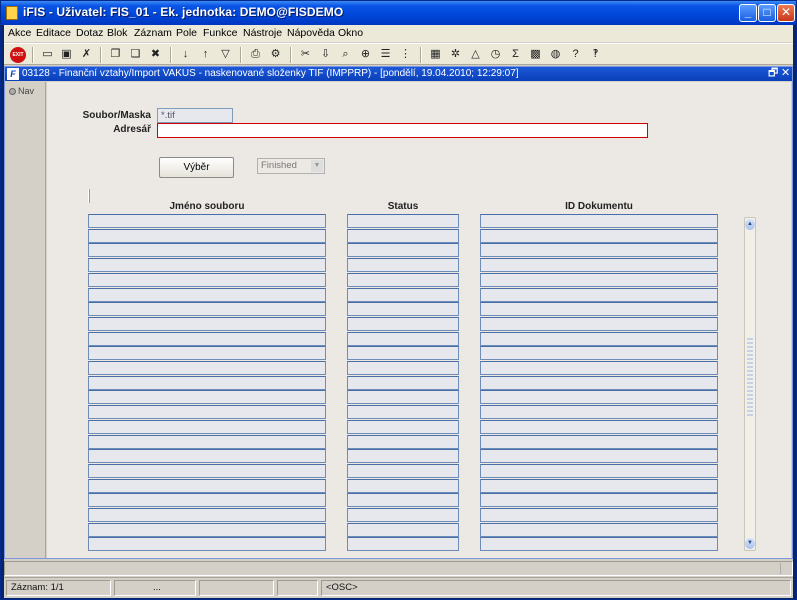  What do you see at coordinates (53, 33) in the screenshot?
I see `menu-editace: Editace` at bounding box center [53, 33].